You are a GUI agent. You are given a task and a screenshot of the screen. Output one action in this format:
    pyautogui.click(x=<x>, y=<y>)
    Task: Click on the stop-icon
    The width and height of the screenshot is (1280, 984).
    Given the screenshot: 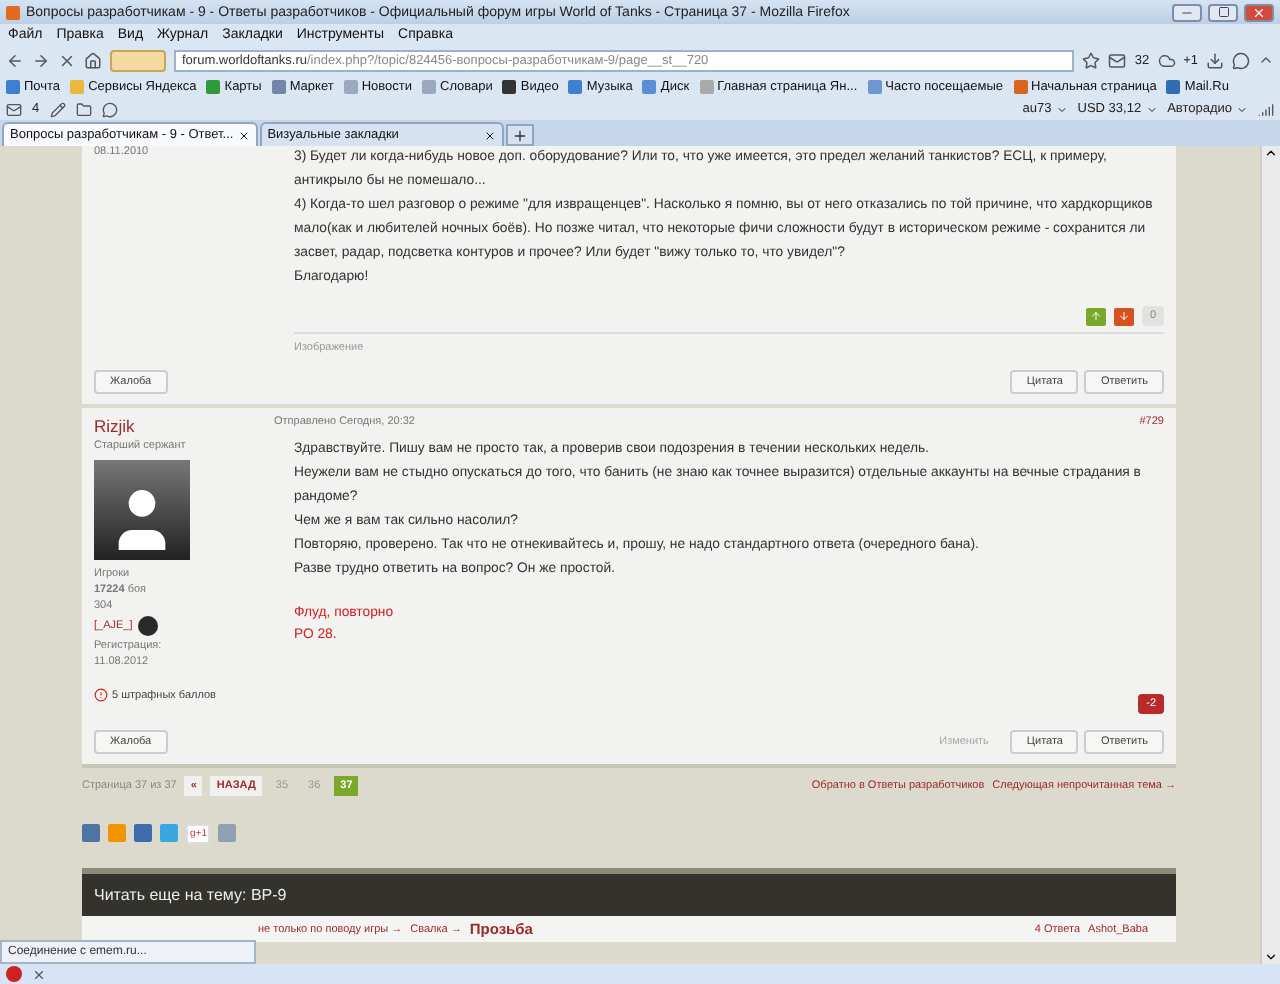 What is the action you would take?
    pyautogui.click(x=67, y=60)
    